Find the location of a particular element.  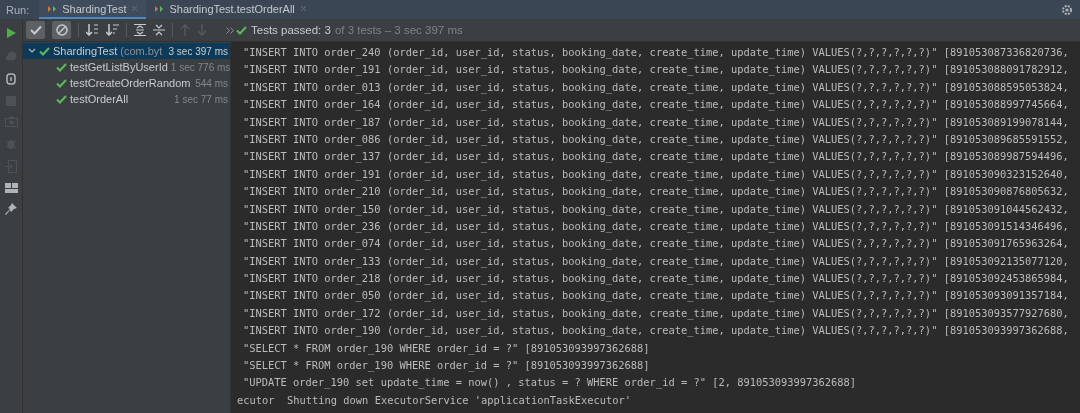

toggle-auto-test-icon is located at coordinates (11, 79).